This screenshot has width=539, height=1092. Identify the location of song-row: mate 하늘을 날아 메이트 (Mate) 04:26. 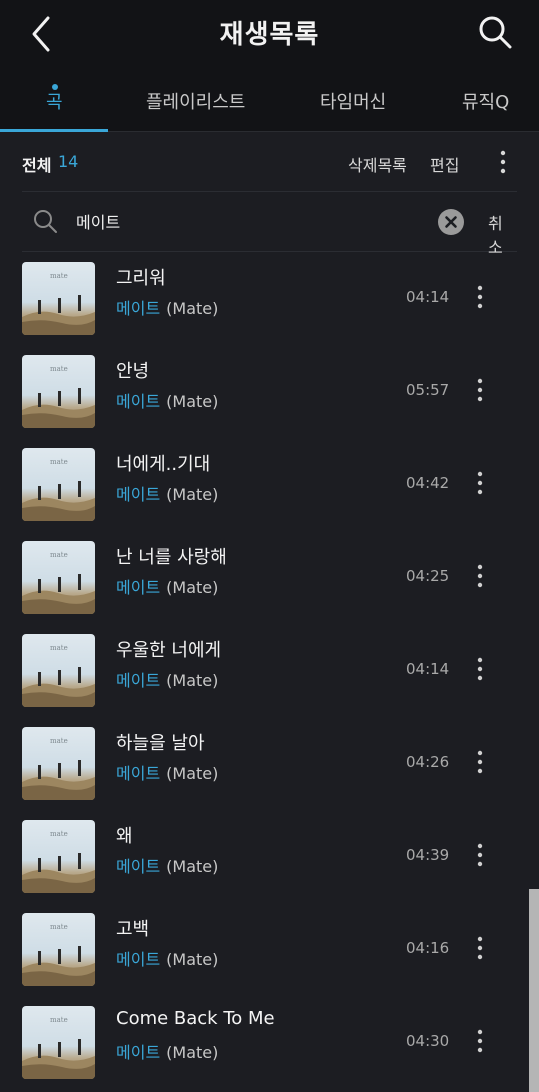
(269, 763).